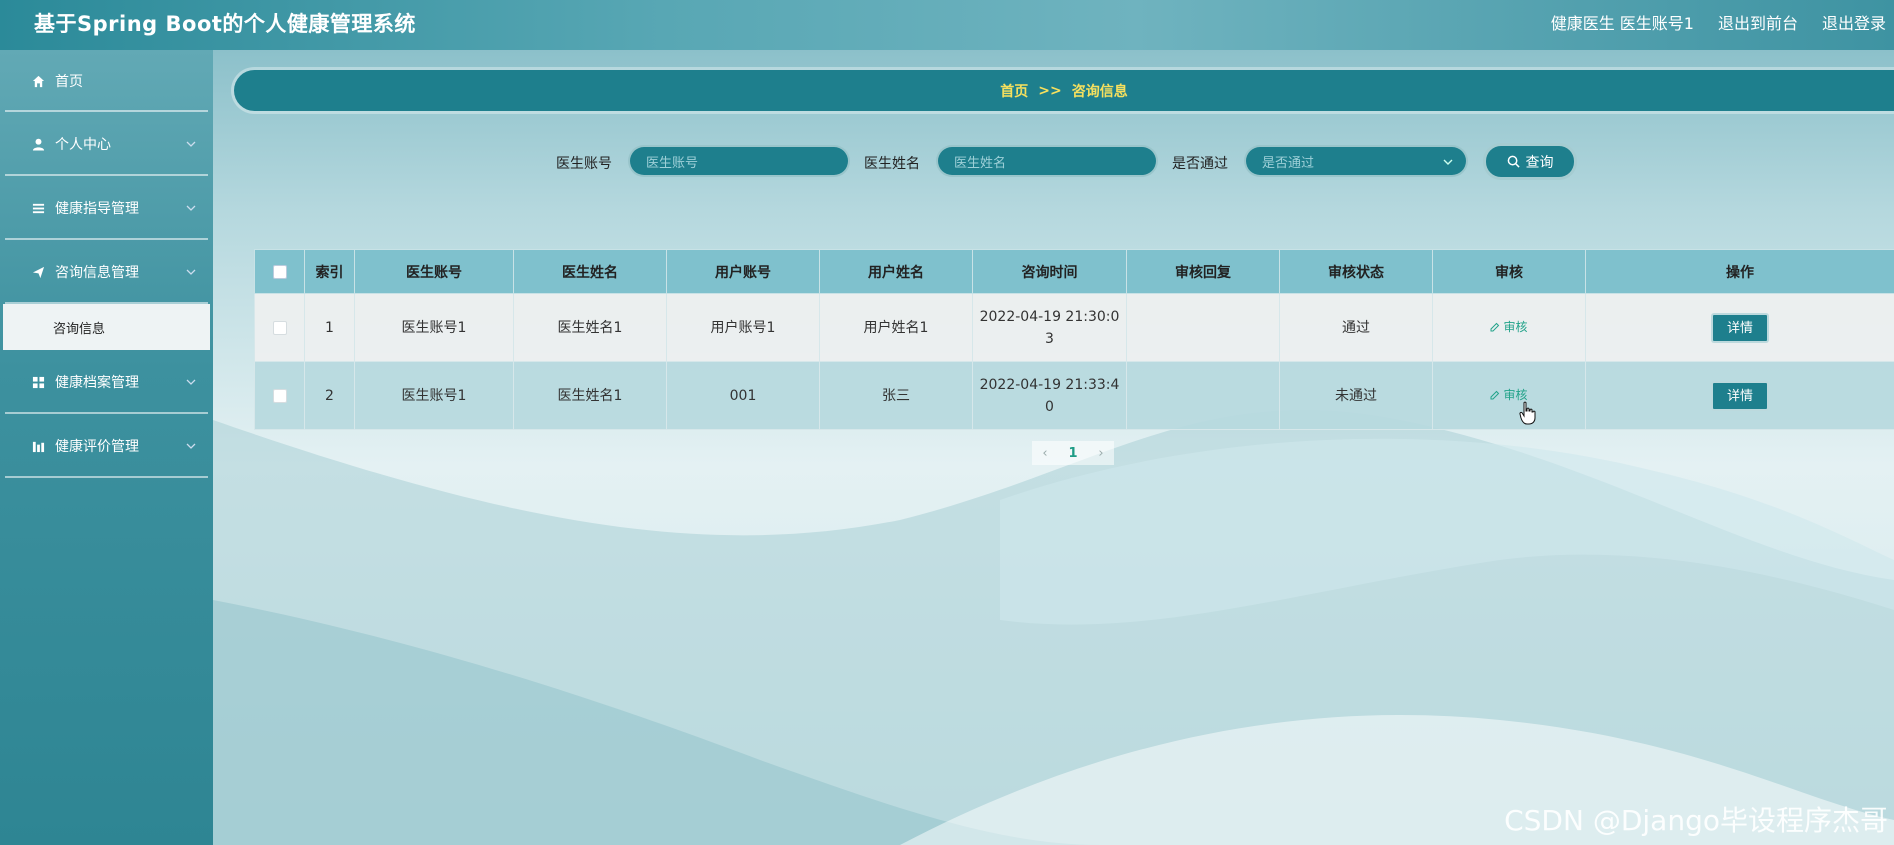 The image size is (1894, 845). Describe the element at coordinates (1049, 316) in the screenshot. I see `consult-time-line1: 2022-04-19 21:30:0` at that location.